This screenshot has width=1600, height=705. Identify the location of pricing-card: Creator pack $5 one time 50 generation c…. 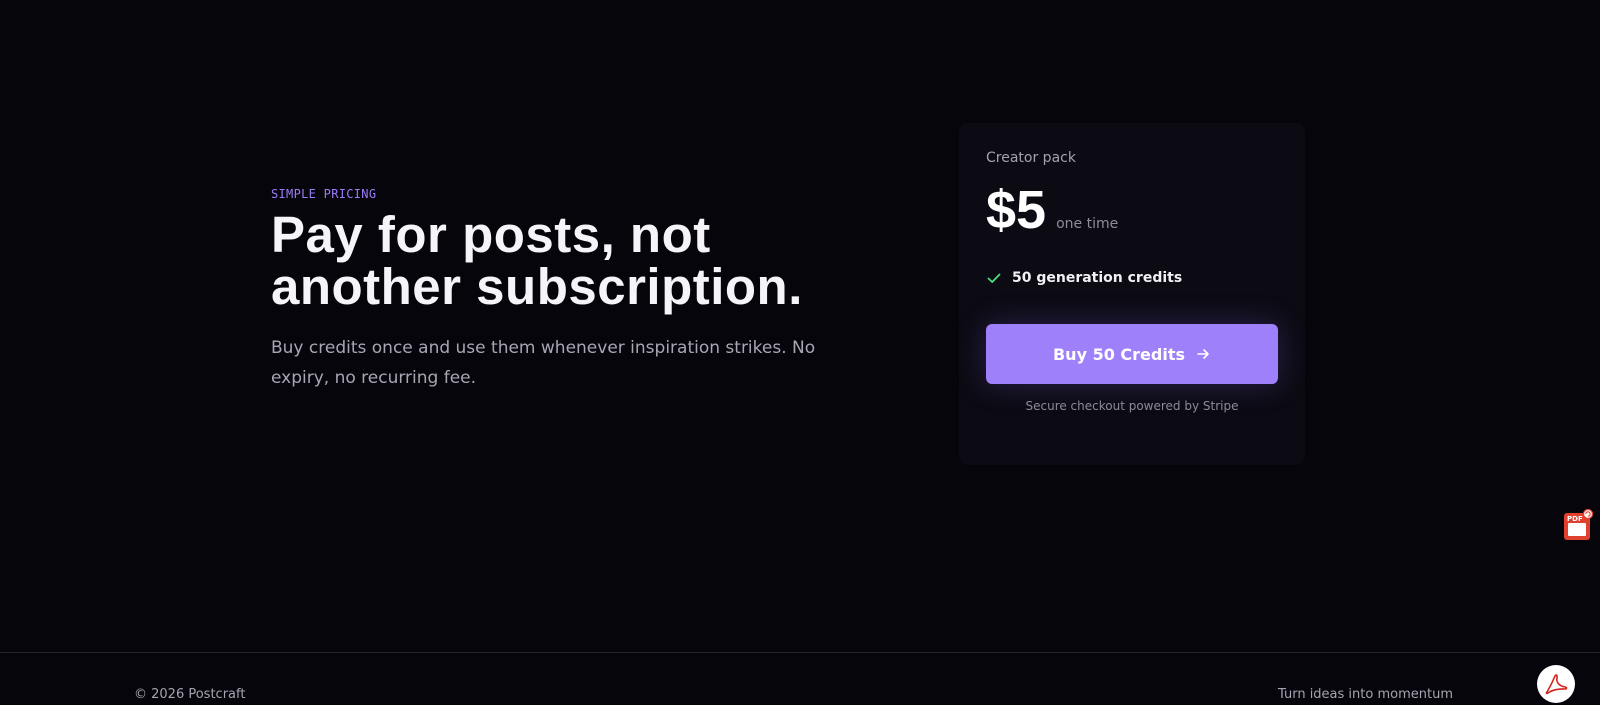
(1132, 294).